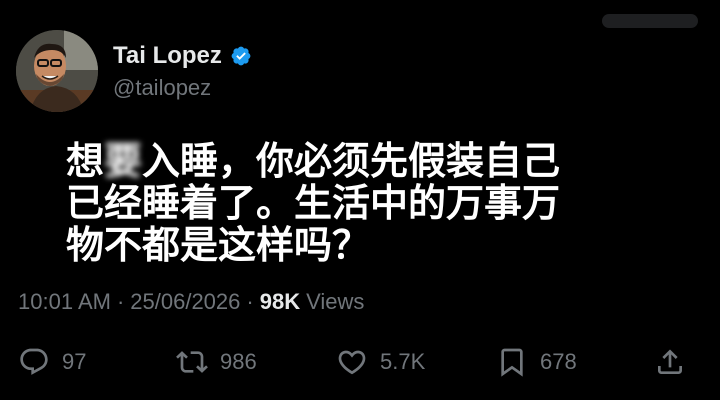 This screenshot has height=400, width=720. Describe the element at coordinates (238, 361) in the screenshot. I see `retweet-count: 986` at that location.